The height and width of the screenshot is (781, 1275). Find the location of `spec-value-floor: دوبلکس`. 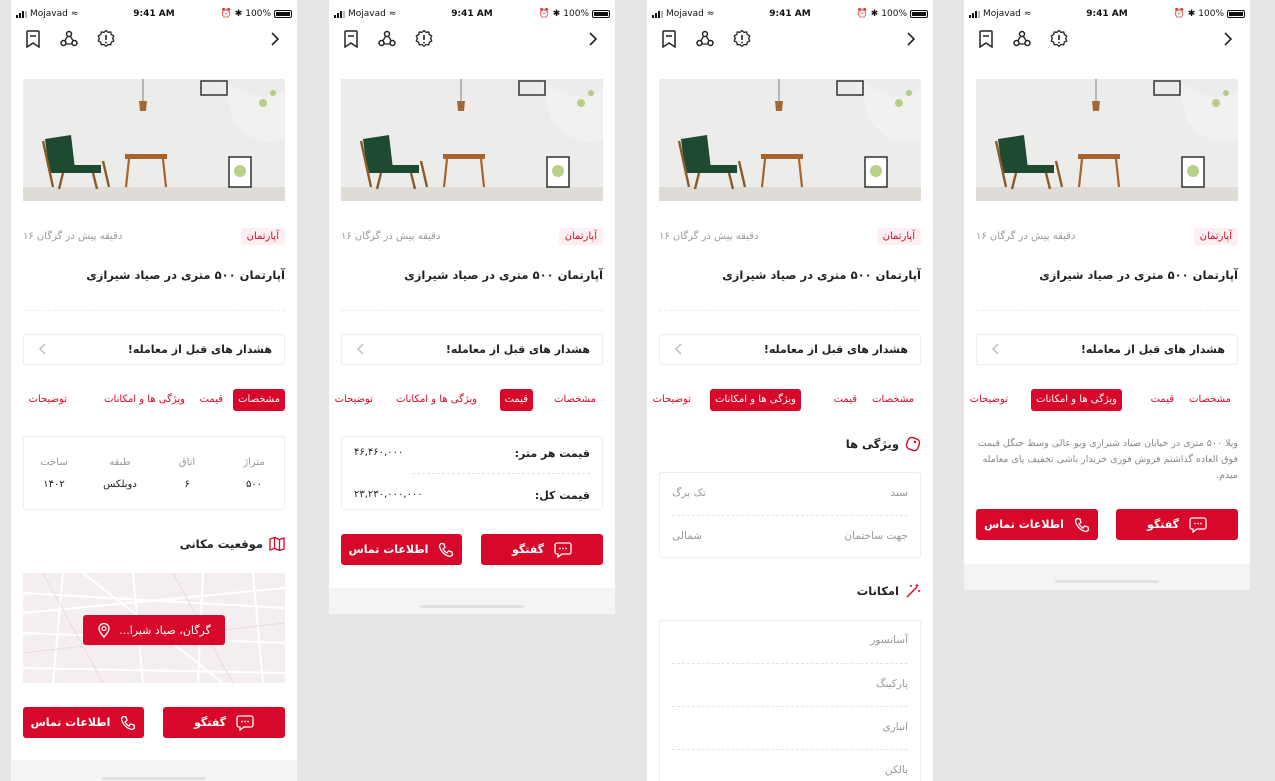

spec-value-floor: دوبلکس is located at coordinates (120, 484).